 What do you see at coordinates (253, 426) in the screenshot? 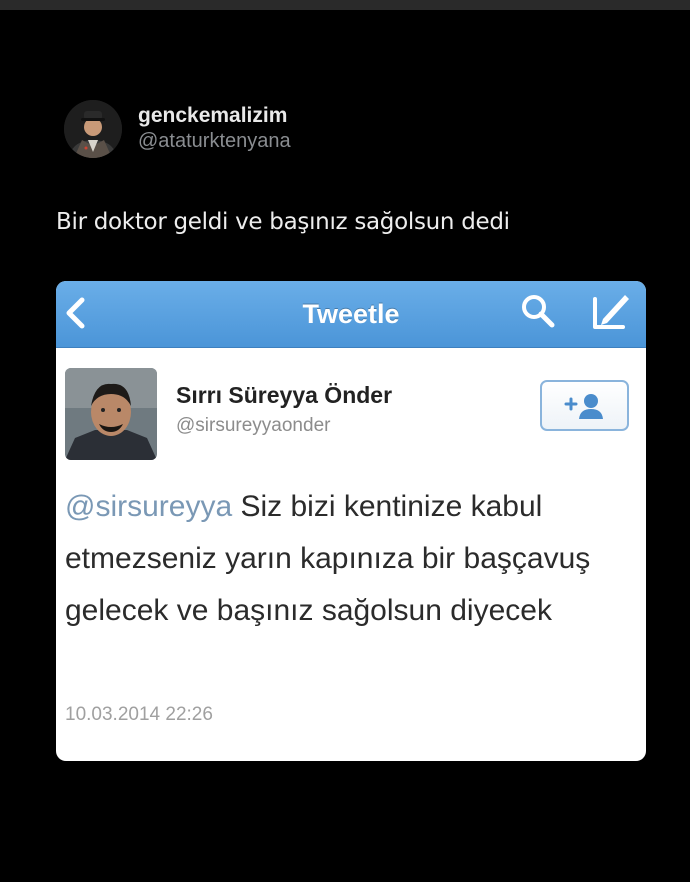
I see `tweet-author-handle: @sirsureyyaonder` at bounding box center [253, 426].